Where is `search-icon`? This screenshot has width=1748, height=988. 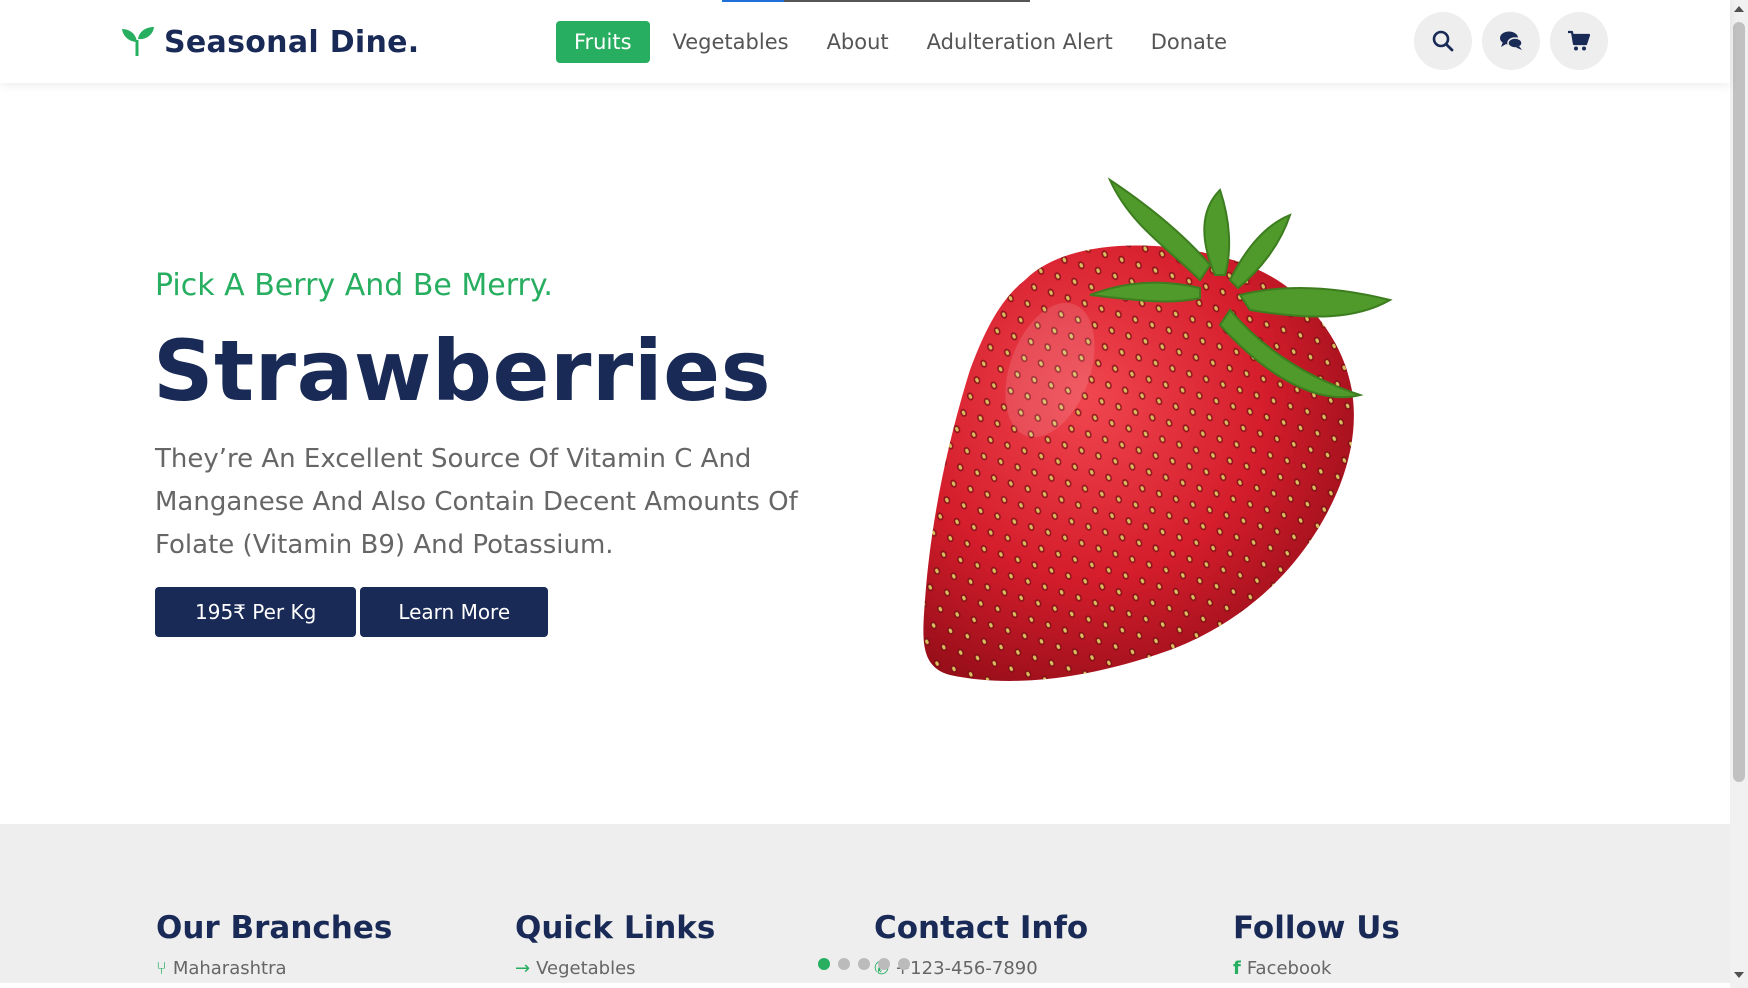
search-icon is located at coordinates (1443, 41).